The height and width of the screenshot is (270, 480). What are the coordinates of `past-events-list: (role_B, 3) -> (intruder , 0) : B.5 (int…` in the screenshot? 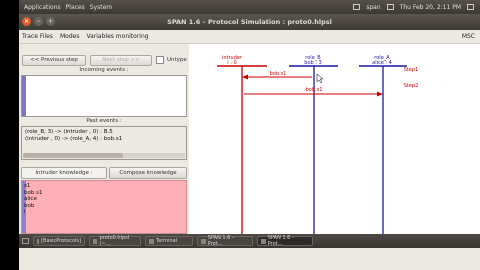 It's located at (104, 143).